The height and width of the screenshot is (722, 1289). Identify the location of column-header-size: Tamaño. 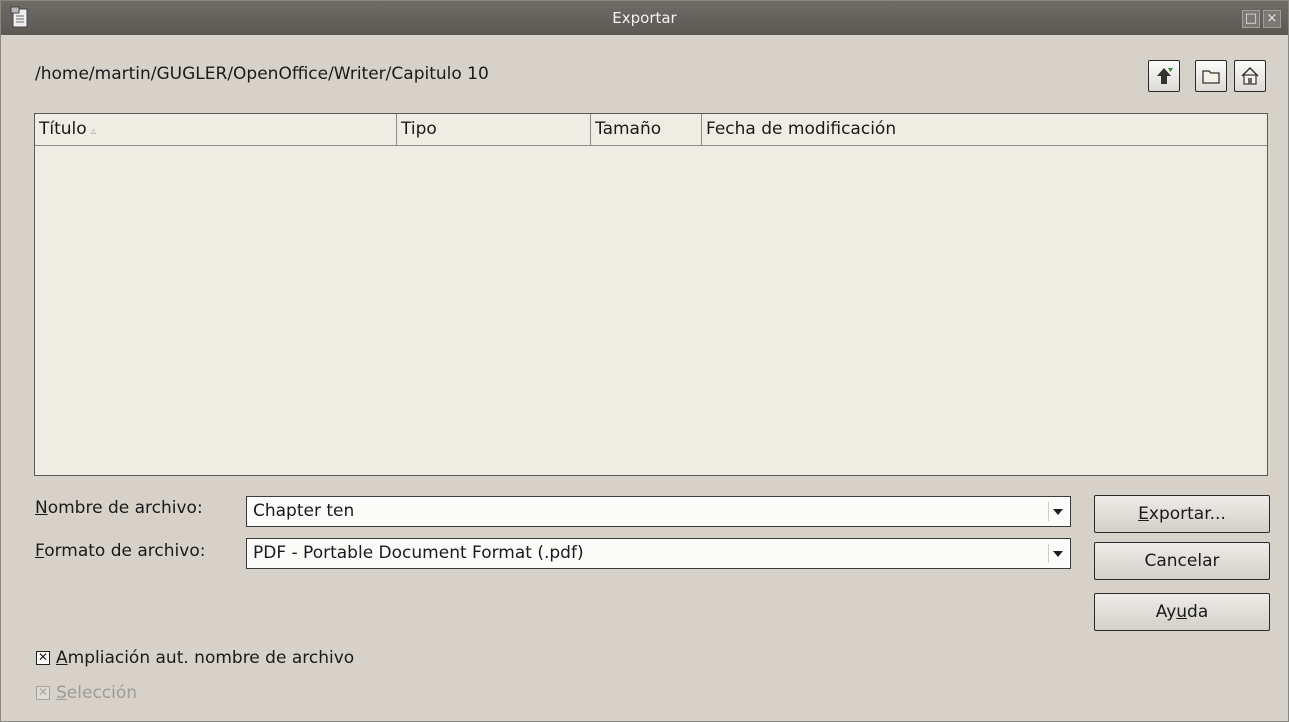
(646, 129).